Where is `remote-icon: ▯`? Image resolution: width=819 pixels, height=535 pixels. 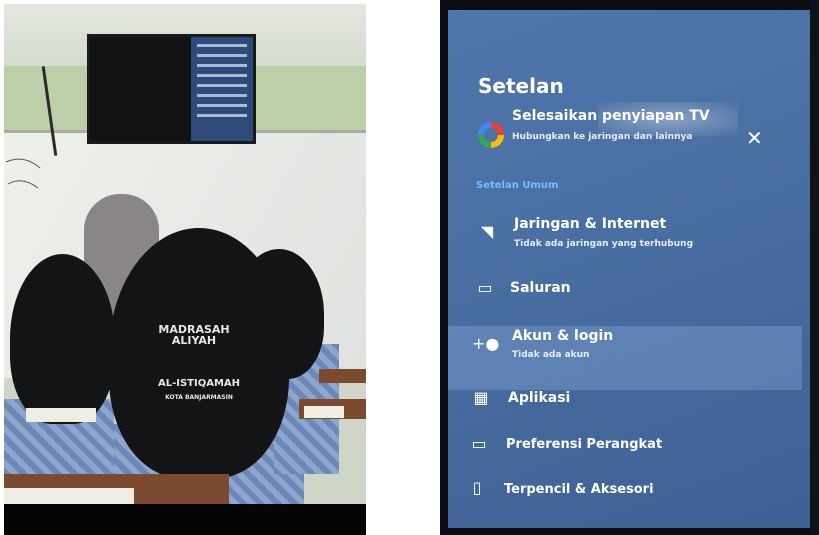 remote-icon: ▯ is located at coordinates (477, 487).